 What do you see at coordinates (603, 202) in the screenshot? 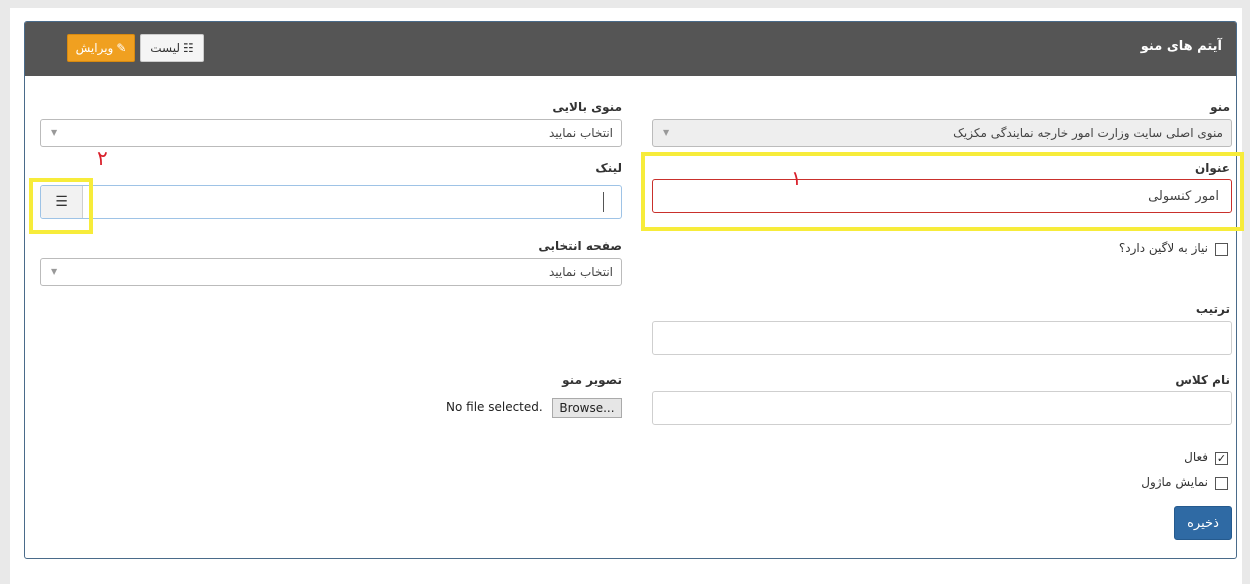
I see `text-cursor` at bounding box center [603, 202].